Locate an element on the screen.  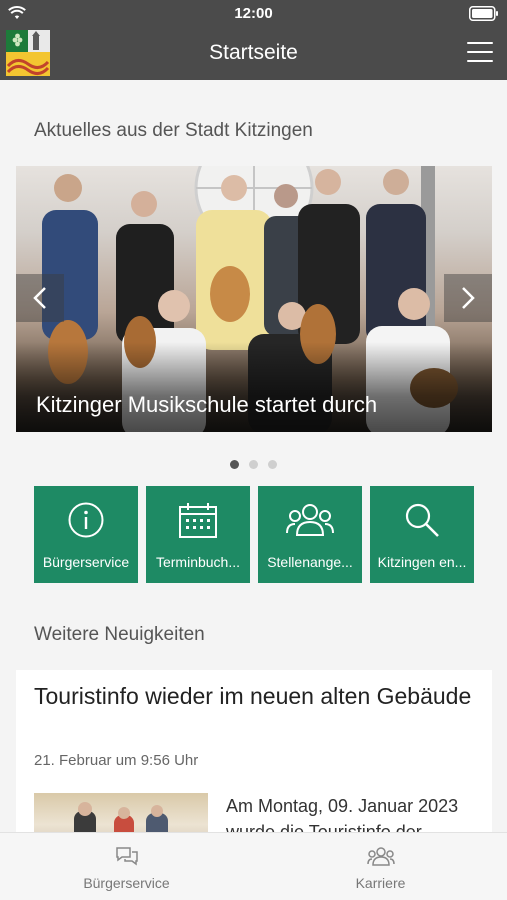
carousel-prev-button is located at coordinates (40, 298).